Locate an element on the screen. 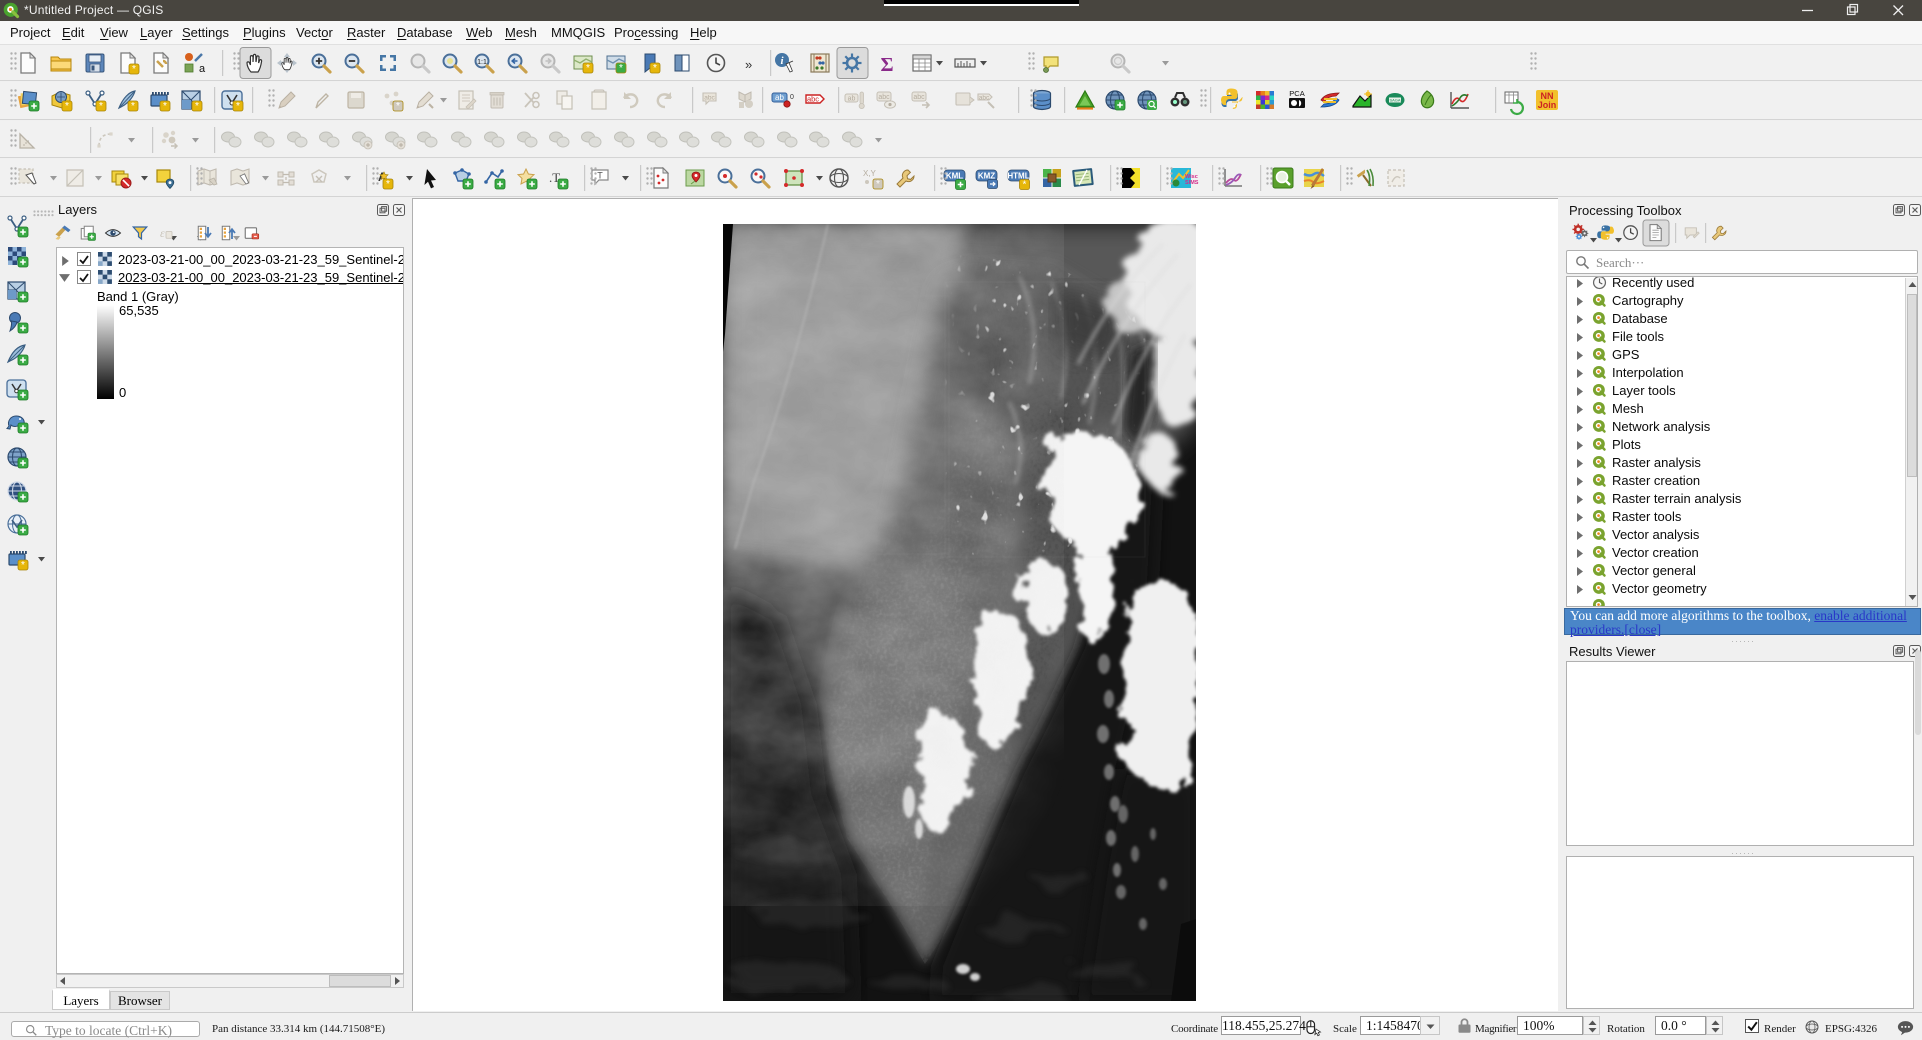 The width and height of the screenshot is (1922, 1040). svg-text: SIMS is located at coordinates (1192, 183).